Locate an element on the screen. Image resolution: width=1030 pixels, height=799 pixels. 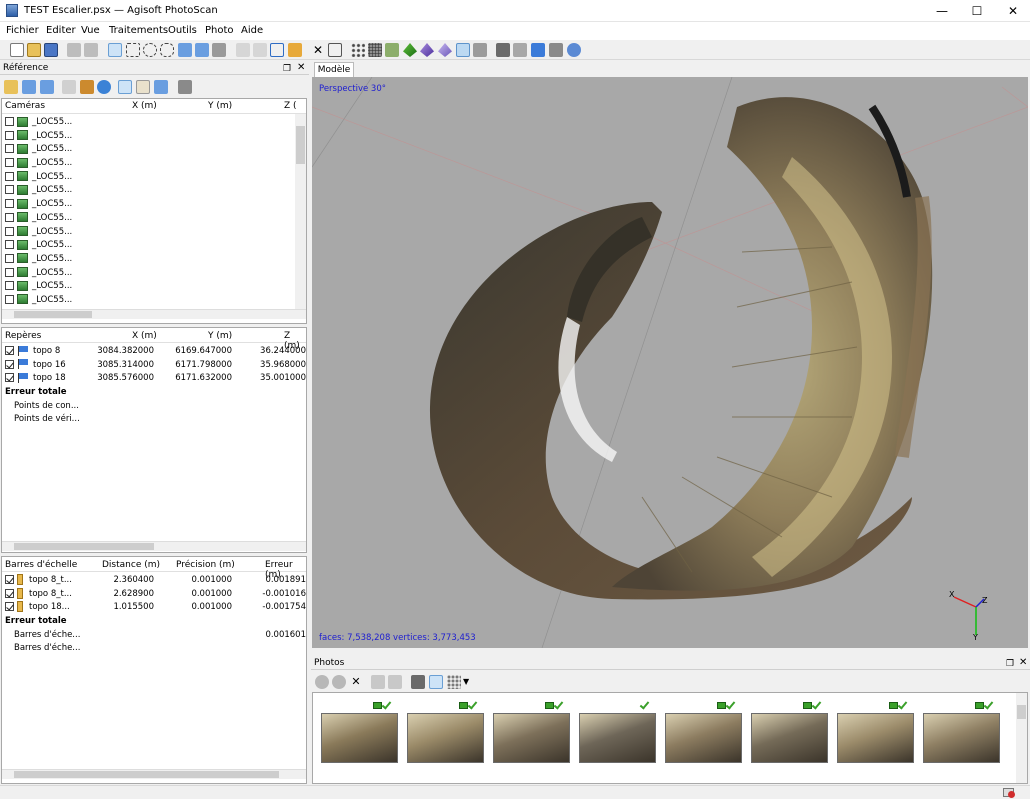
view-source-icon is located at coordinates (125, 87).